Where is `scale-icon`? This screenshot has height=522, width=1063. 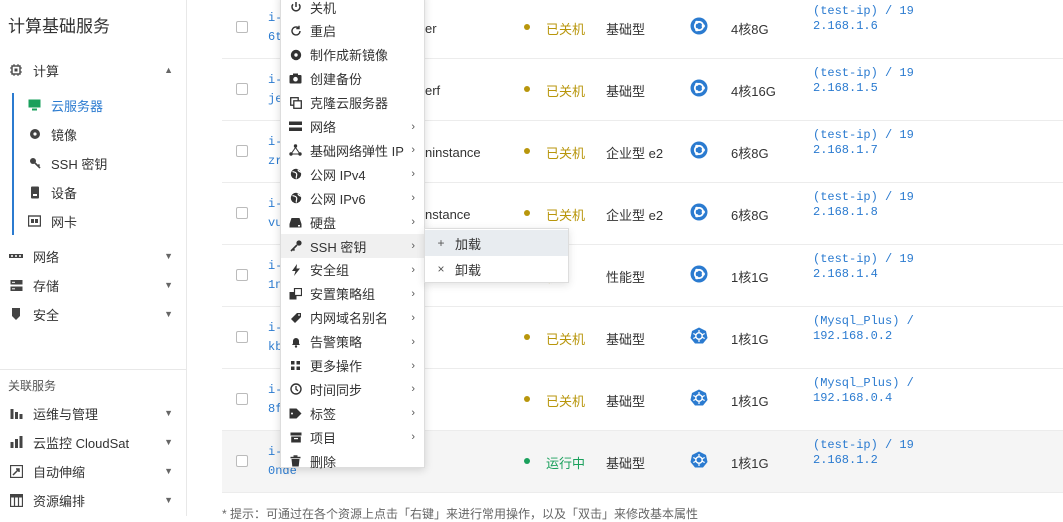
scale-icon is located at coordinates (16, 471).